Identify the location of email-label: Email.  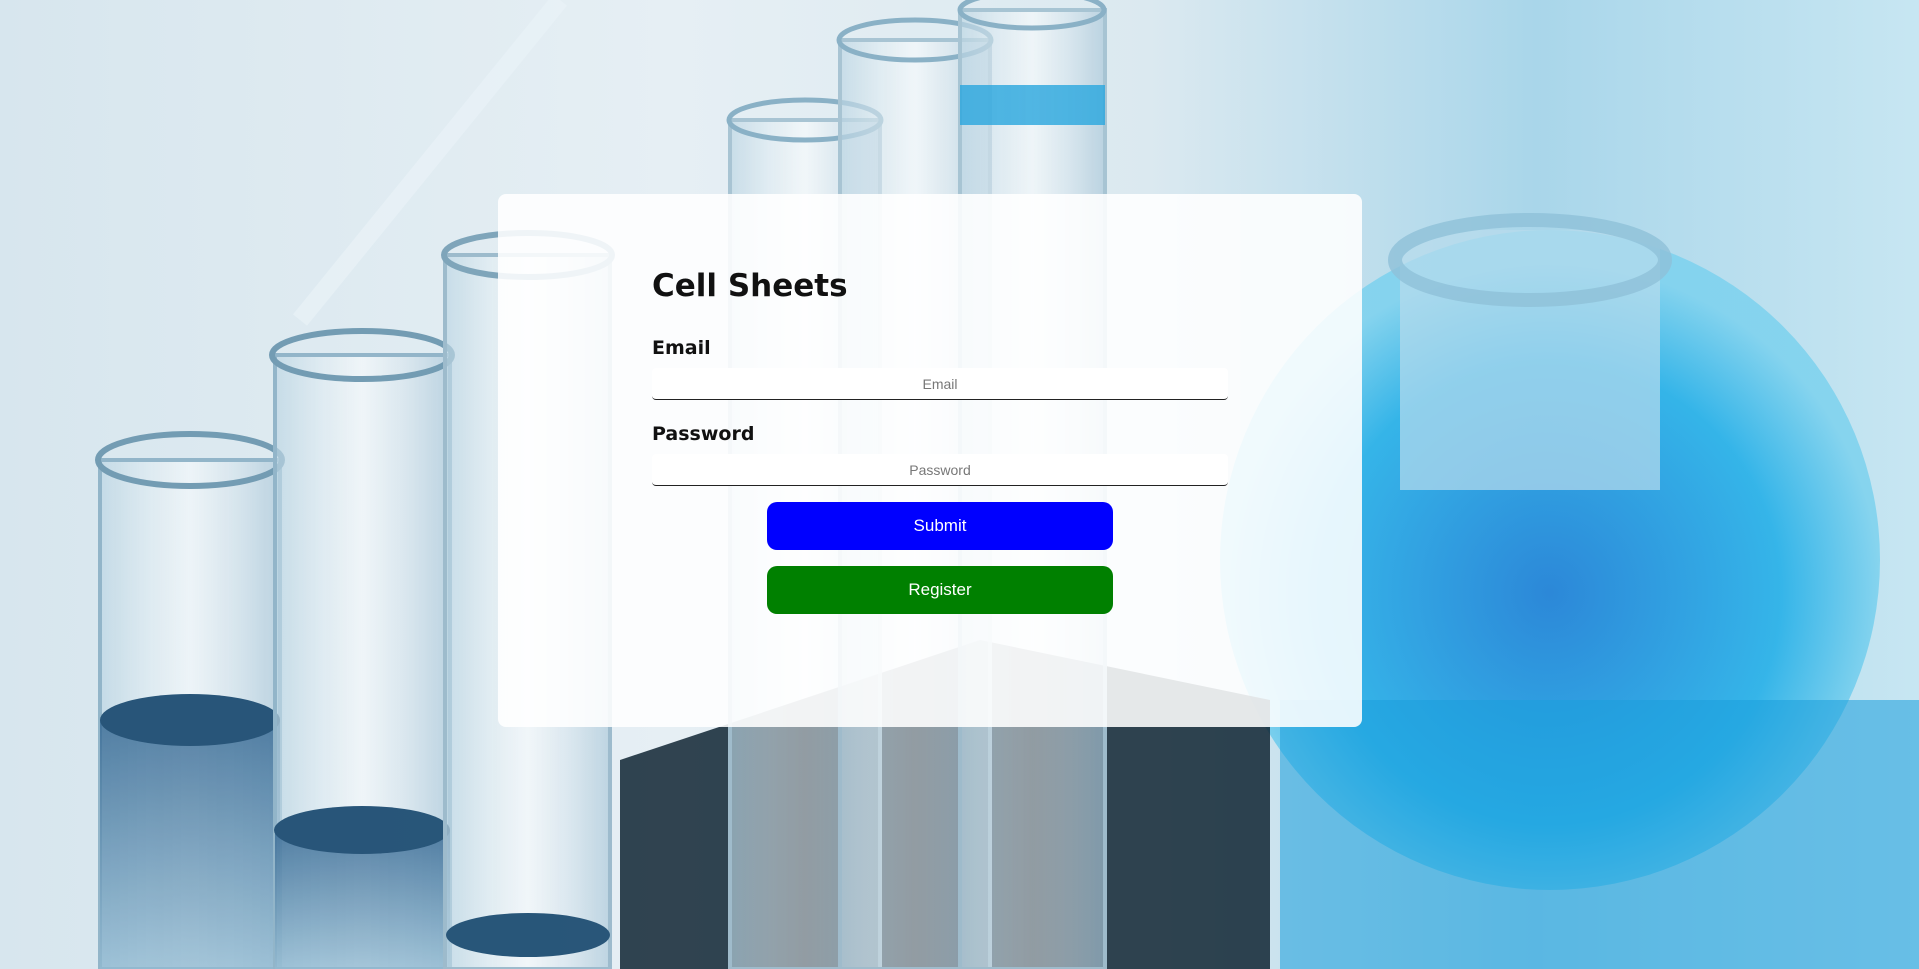
(681, 348).